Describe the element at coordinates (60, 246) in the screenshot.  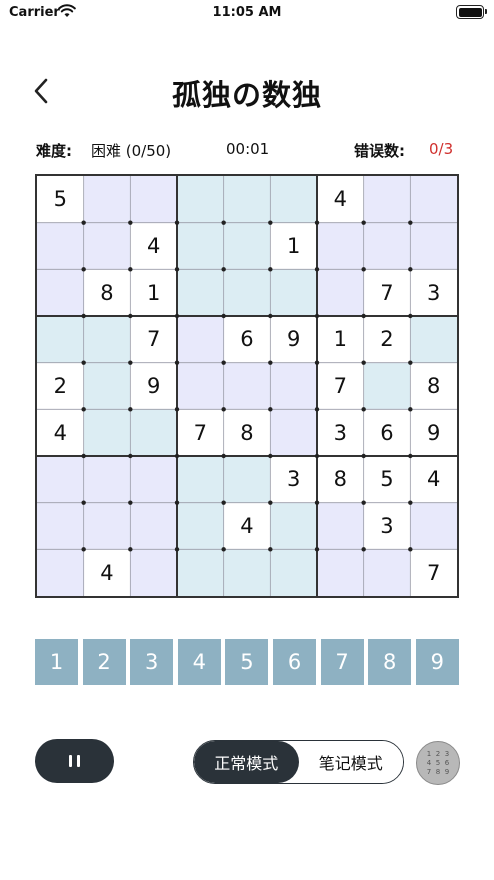
I see `board-cell-r2c1` at that location.